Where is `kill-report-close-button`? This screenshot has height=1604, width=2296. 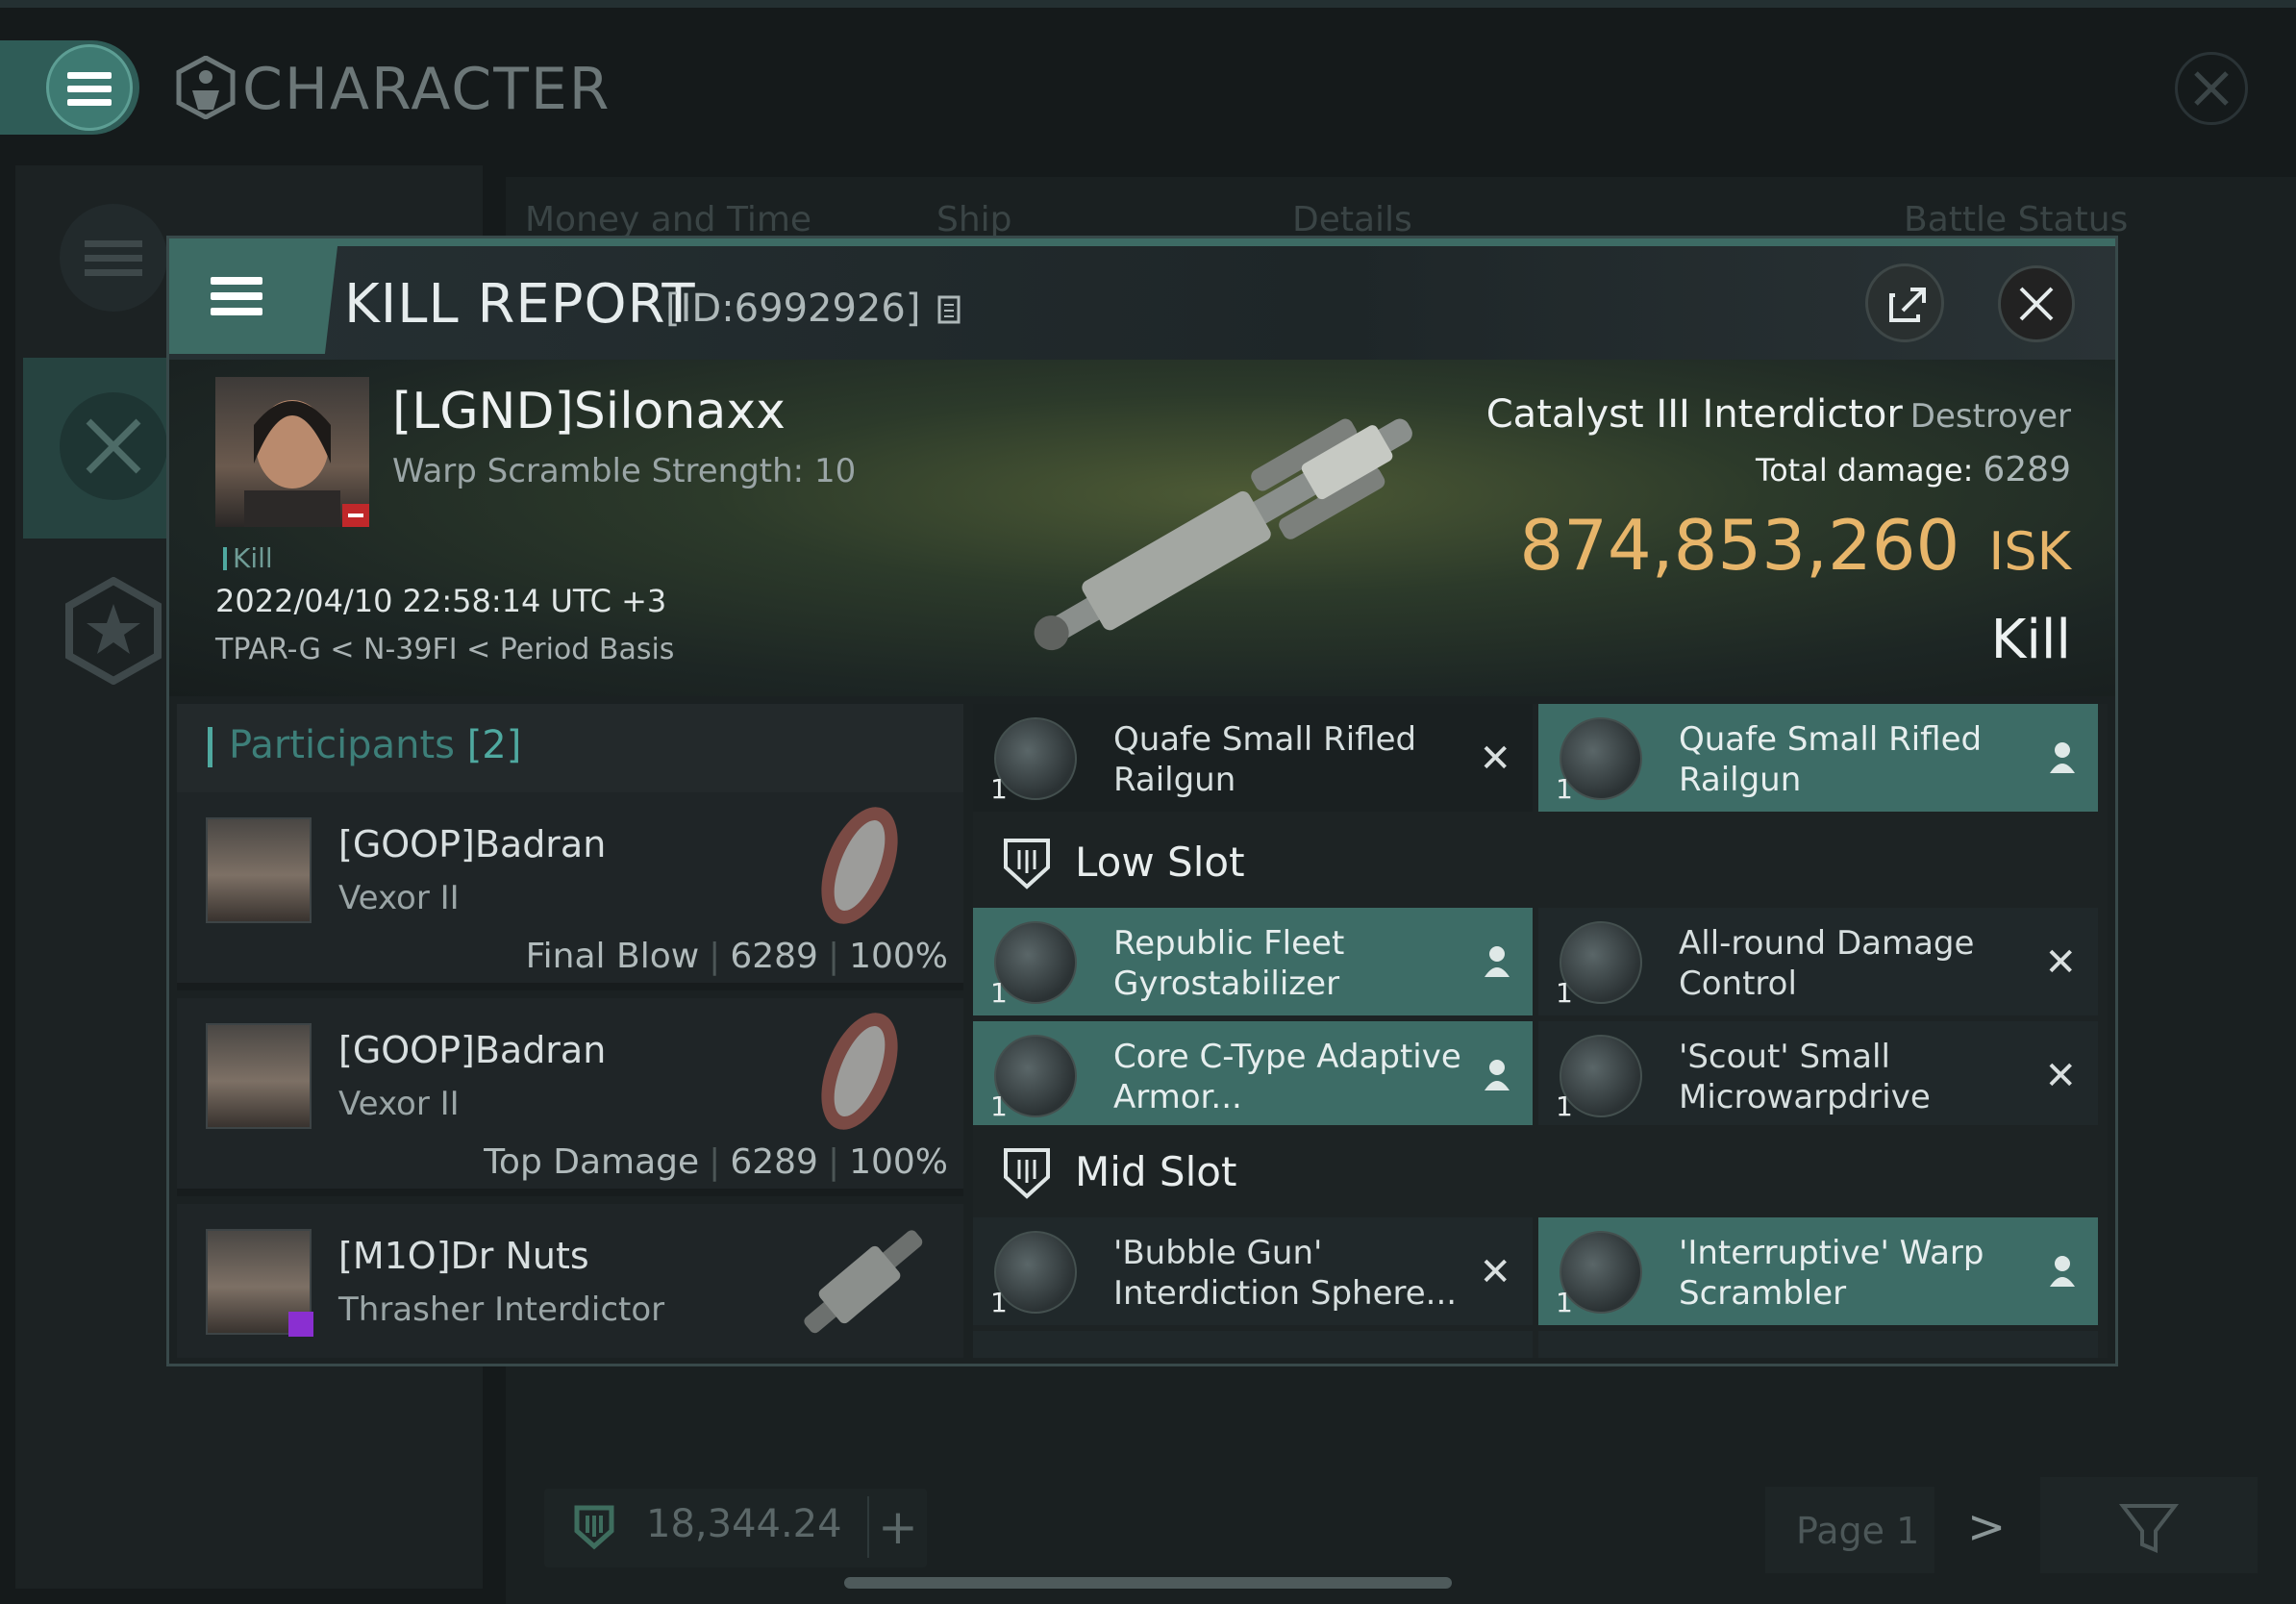
kill-report-close-button is located at coordinates (2036, 303).